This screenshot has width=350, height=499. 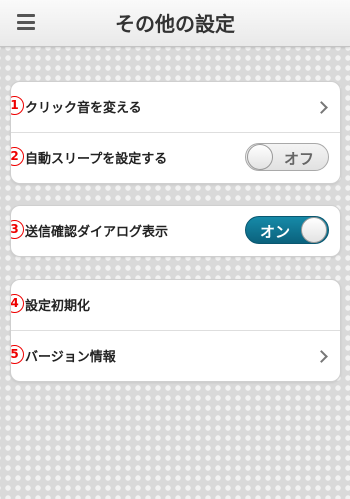 What do you see at coordinates (175, 107) in the screenshot?
I see `click-sound-row: 1 クリック音を変える` at bounding box center [175, 107].